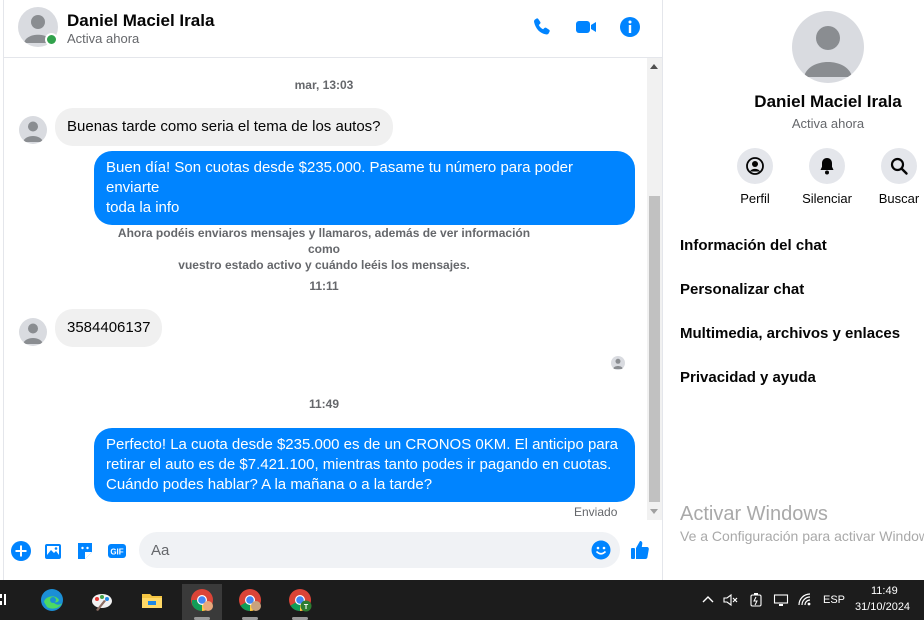 The width and height of the screenshot is (924, 620). Describe the element at coordinates (884, 591) in the screenshot. I see `clock-time: 11:49` at that location.